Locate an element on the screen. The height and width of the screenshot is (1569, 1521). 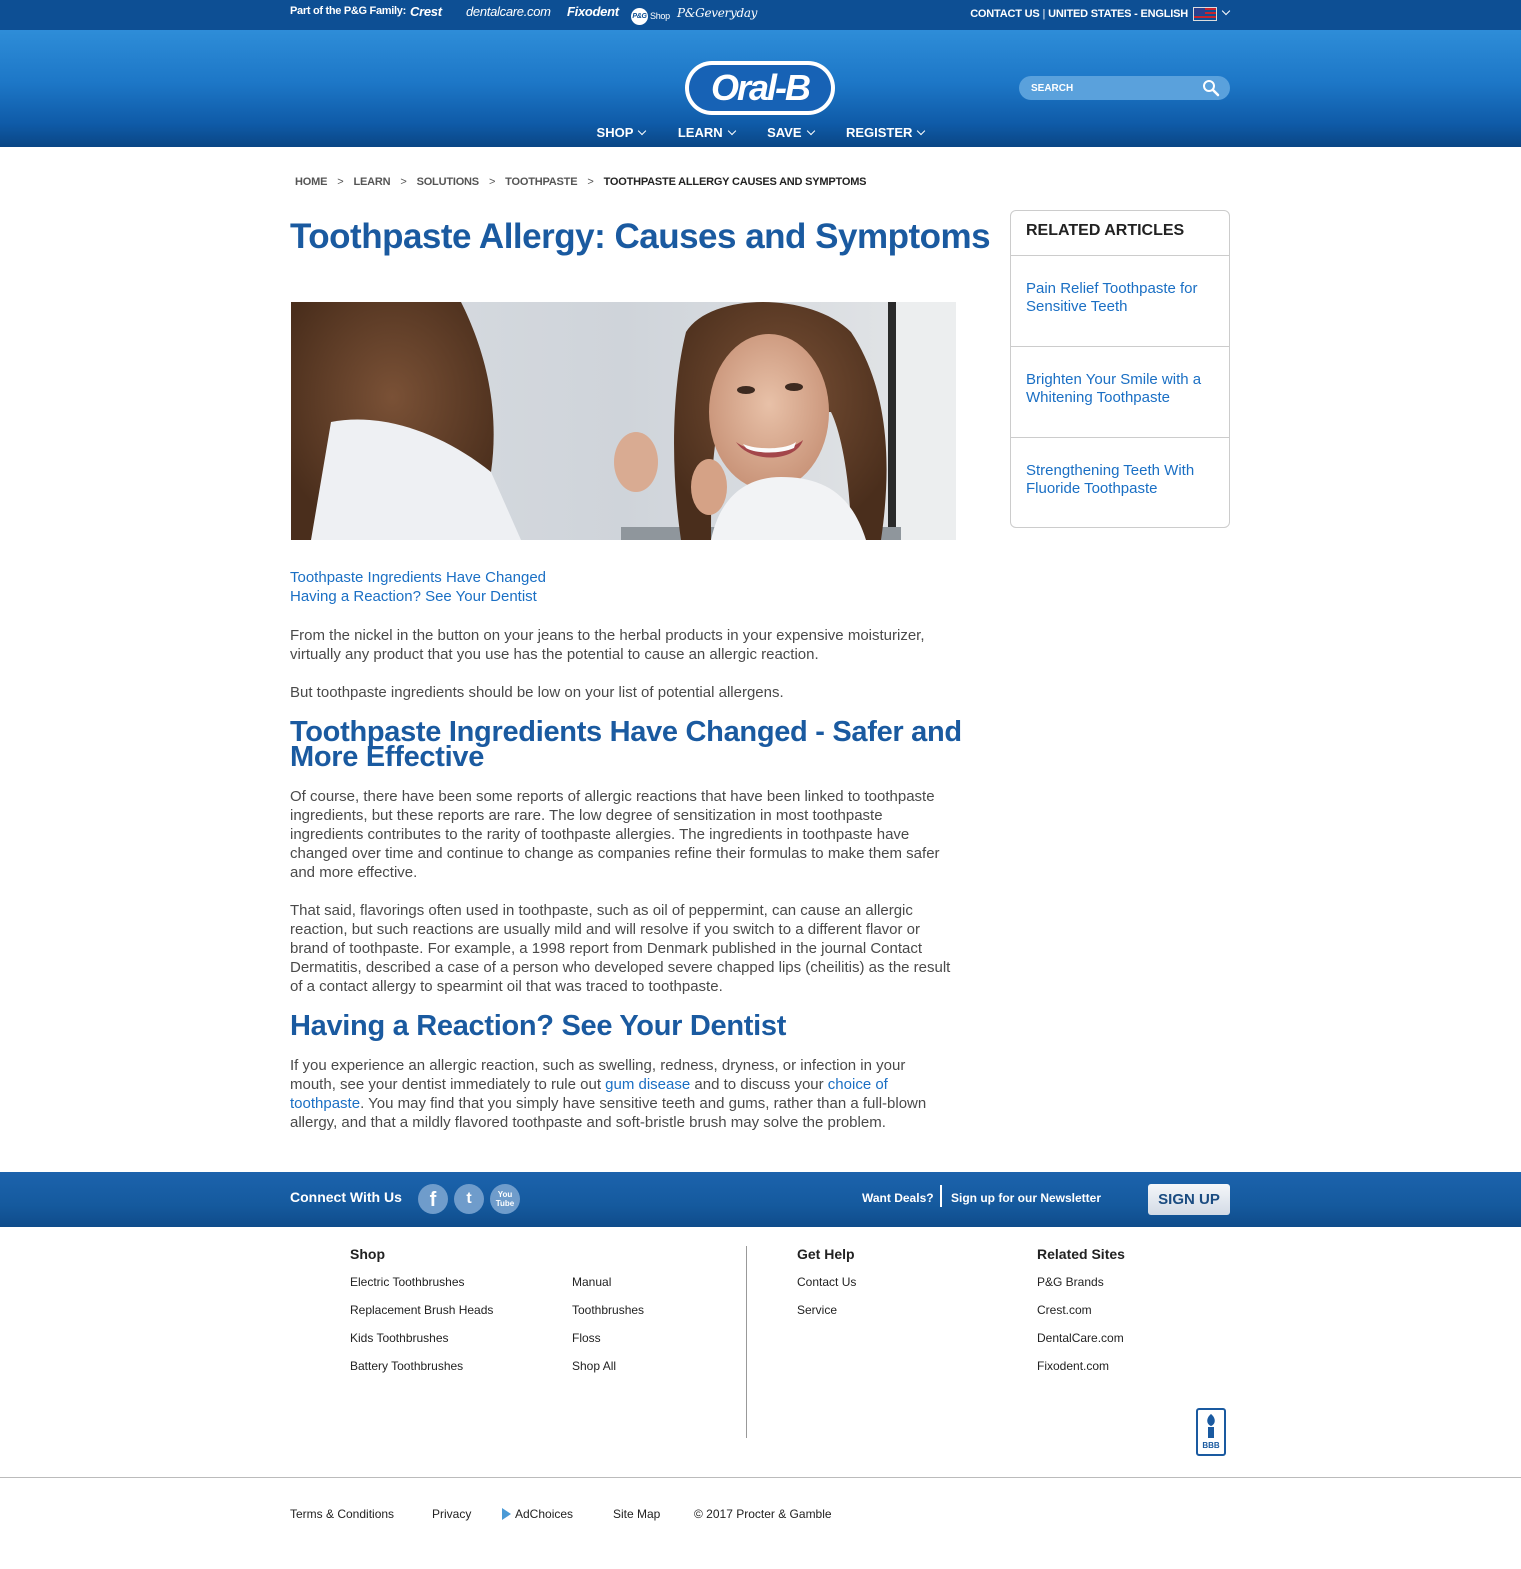
toc-link-reaction: Having a Reaction? See Your Dentist is located at coordinates (418, 596).